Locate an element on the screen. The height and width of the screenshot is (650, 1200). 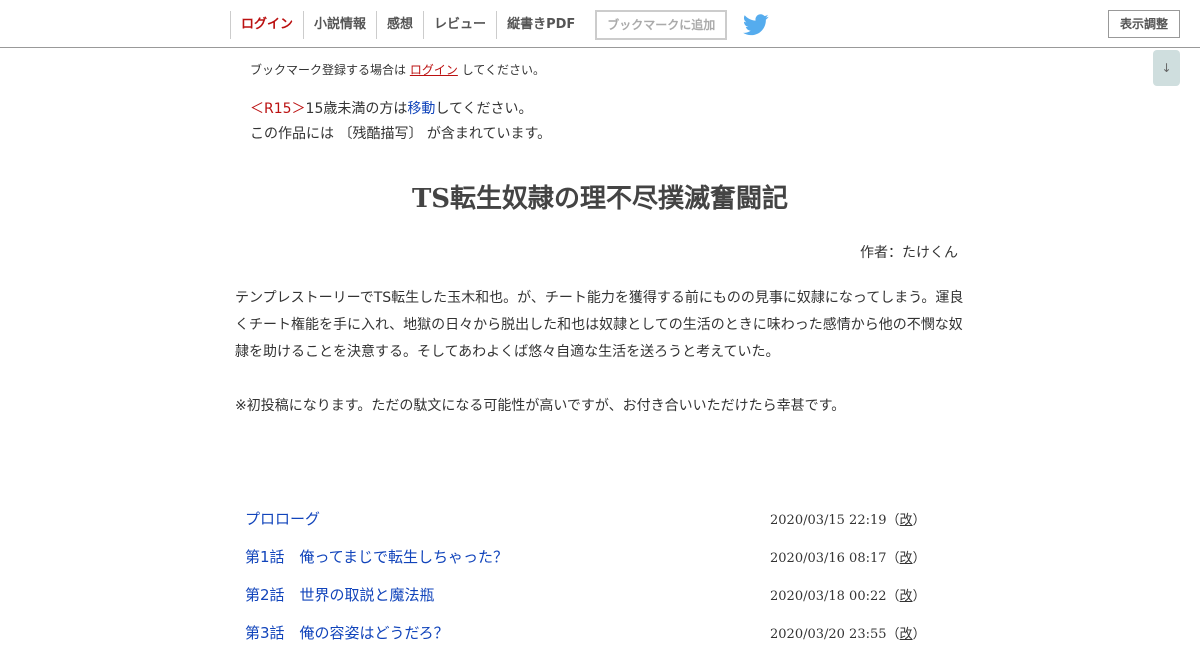
chapter-date: 2020/03/18 00:22（改） is located at coordinates (848, 596).